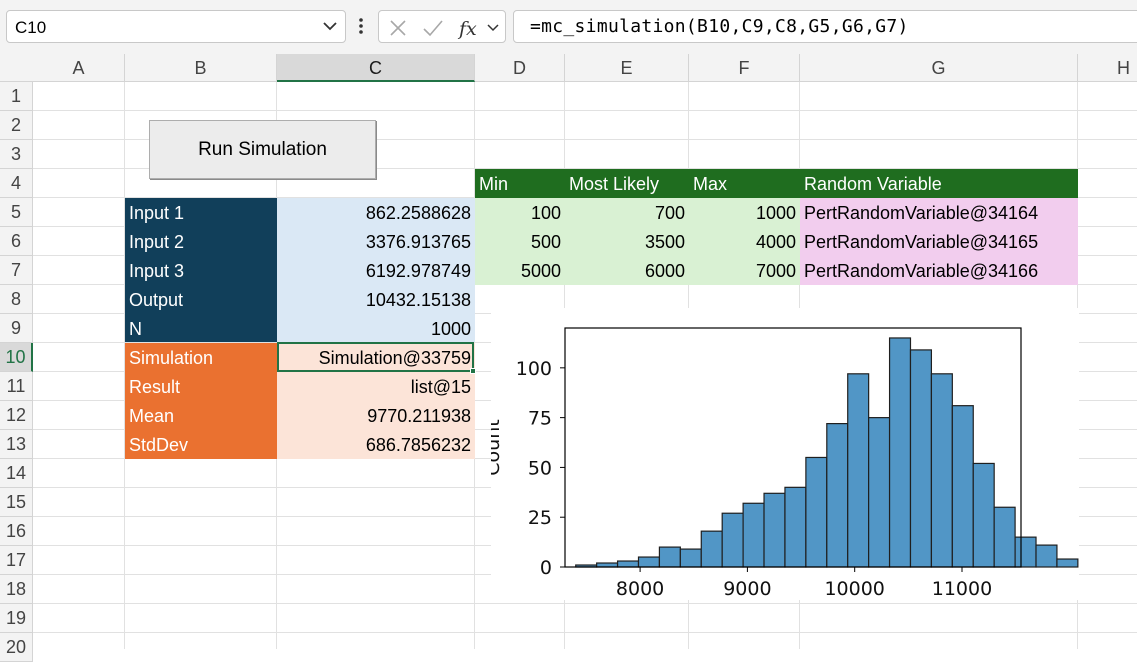 The height and width of the screenshot is (662, 1137). Describe the element at coordinates (744, 183) in the screenshot. I see `pert-header-cell: Max` at that location.